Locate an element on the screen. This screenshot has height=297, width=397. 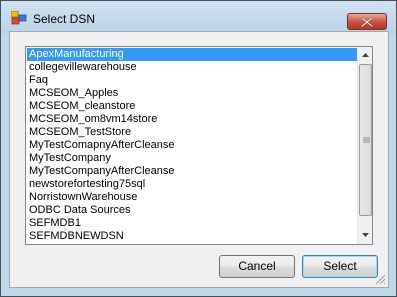
dsn-list-item: NorristownWarehouse is located at coordinates (192, 197).